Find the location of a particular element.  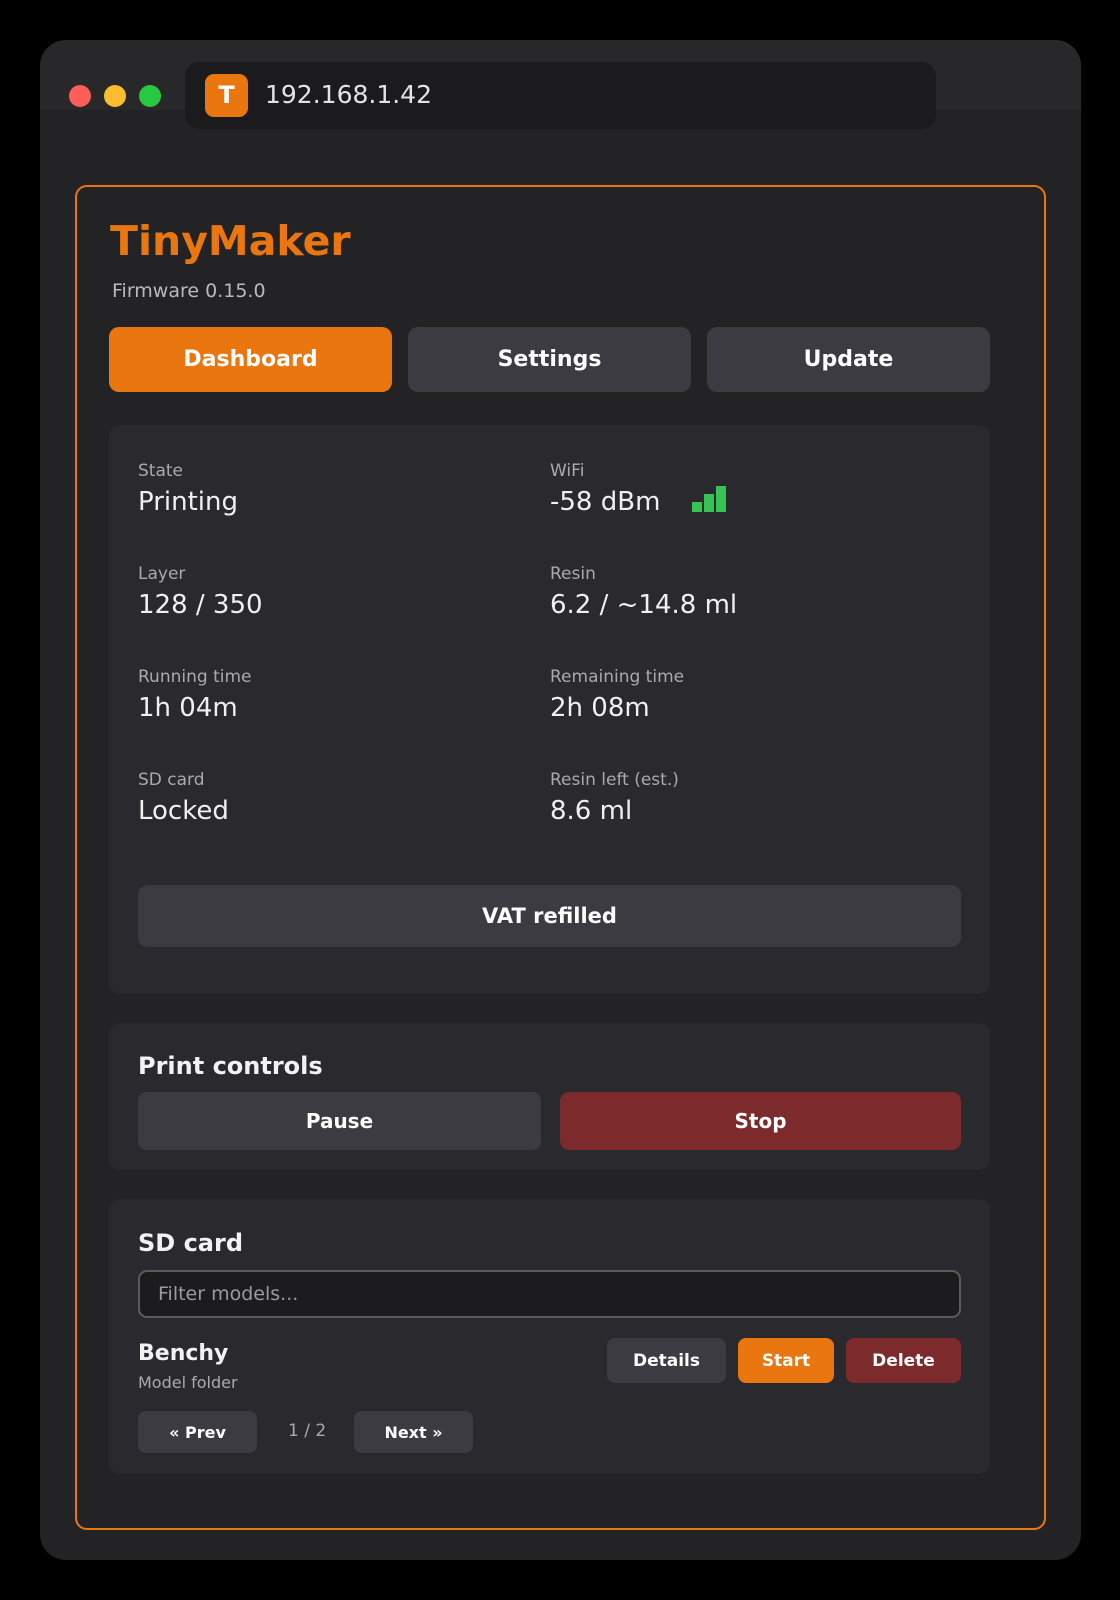

stat-value: 128 / 350 is located at coordinates (200, 605).